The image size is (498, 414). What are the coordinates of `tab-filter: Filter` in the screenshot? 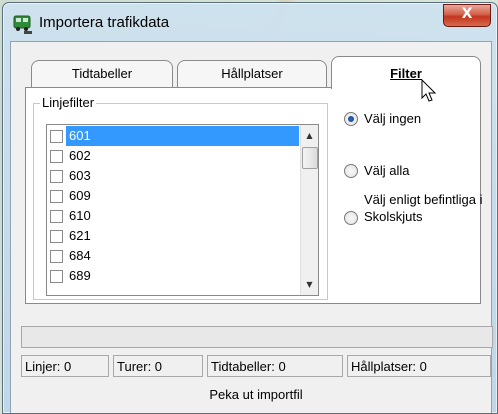 It's located at (406, 72).